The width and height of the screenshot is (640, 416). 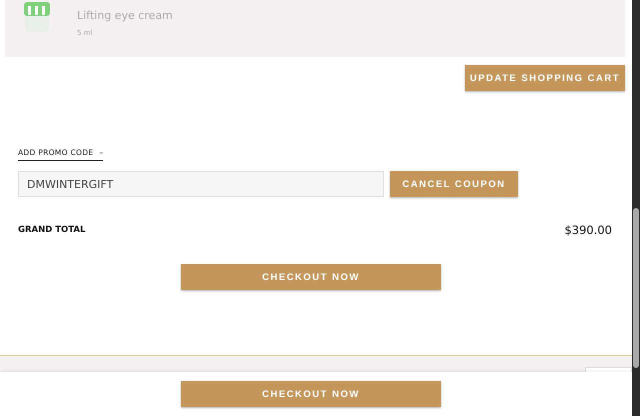 What do you see at coordinates (52, 230) in the screenshot?
I see `grand-total-label: GRAND TOTAL` at bounding box center [52, 230].